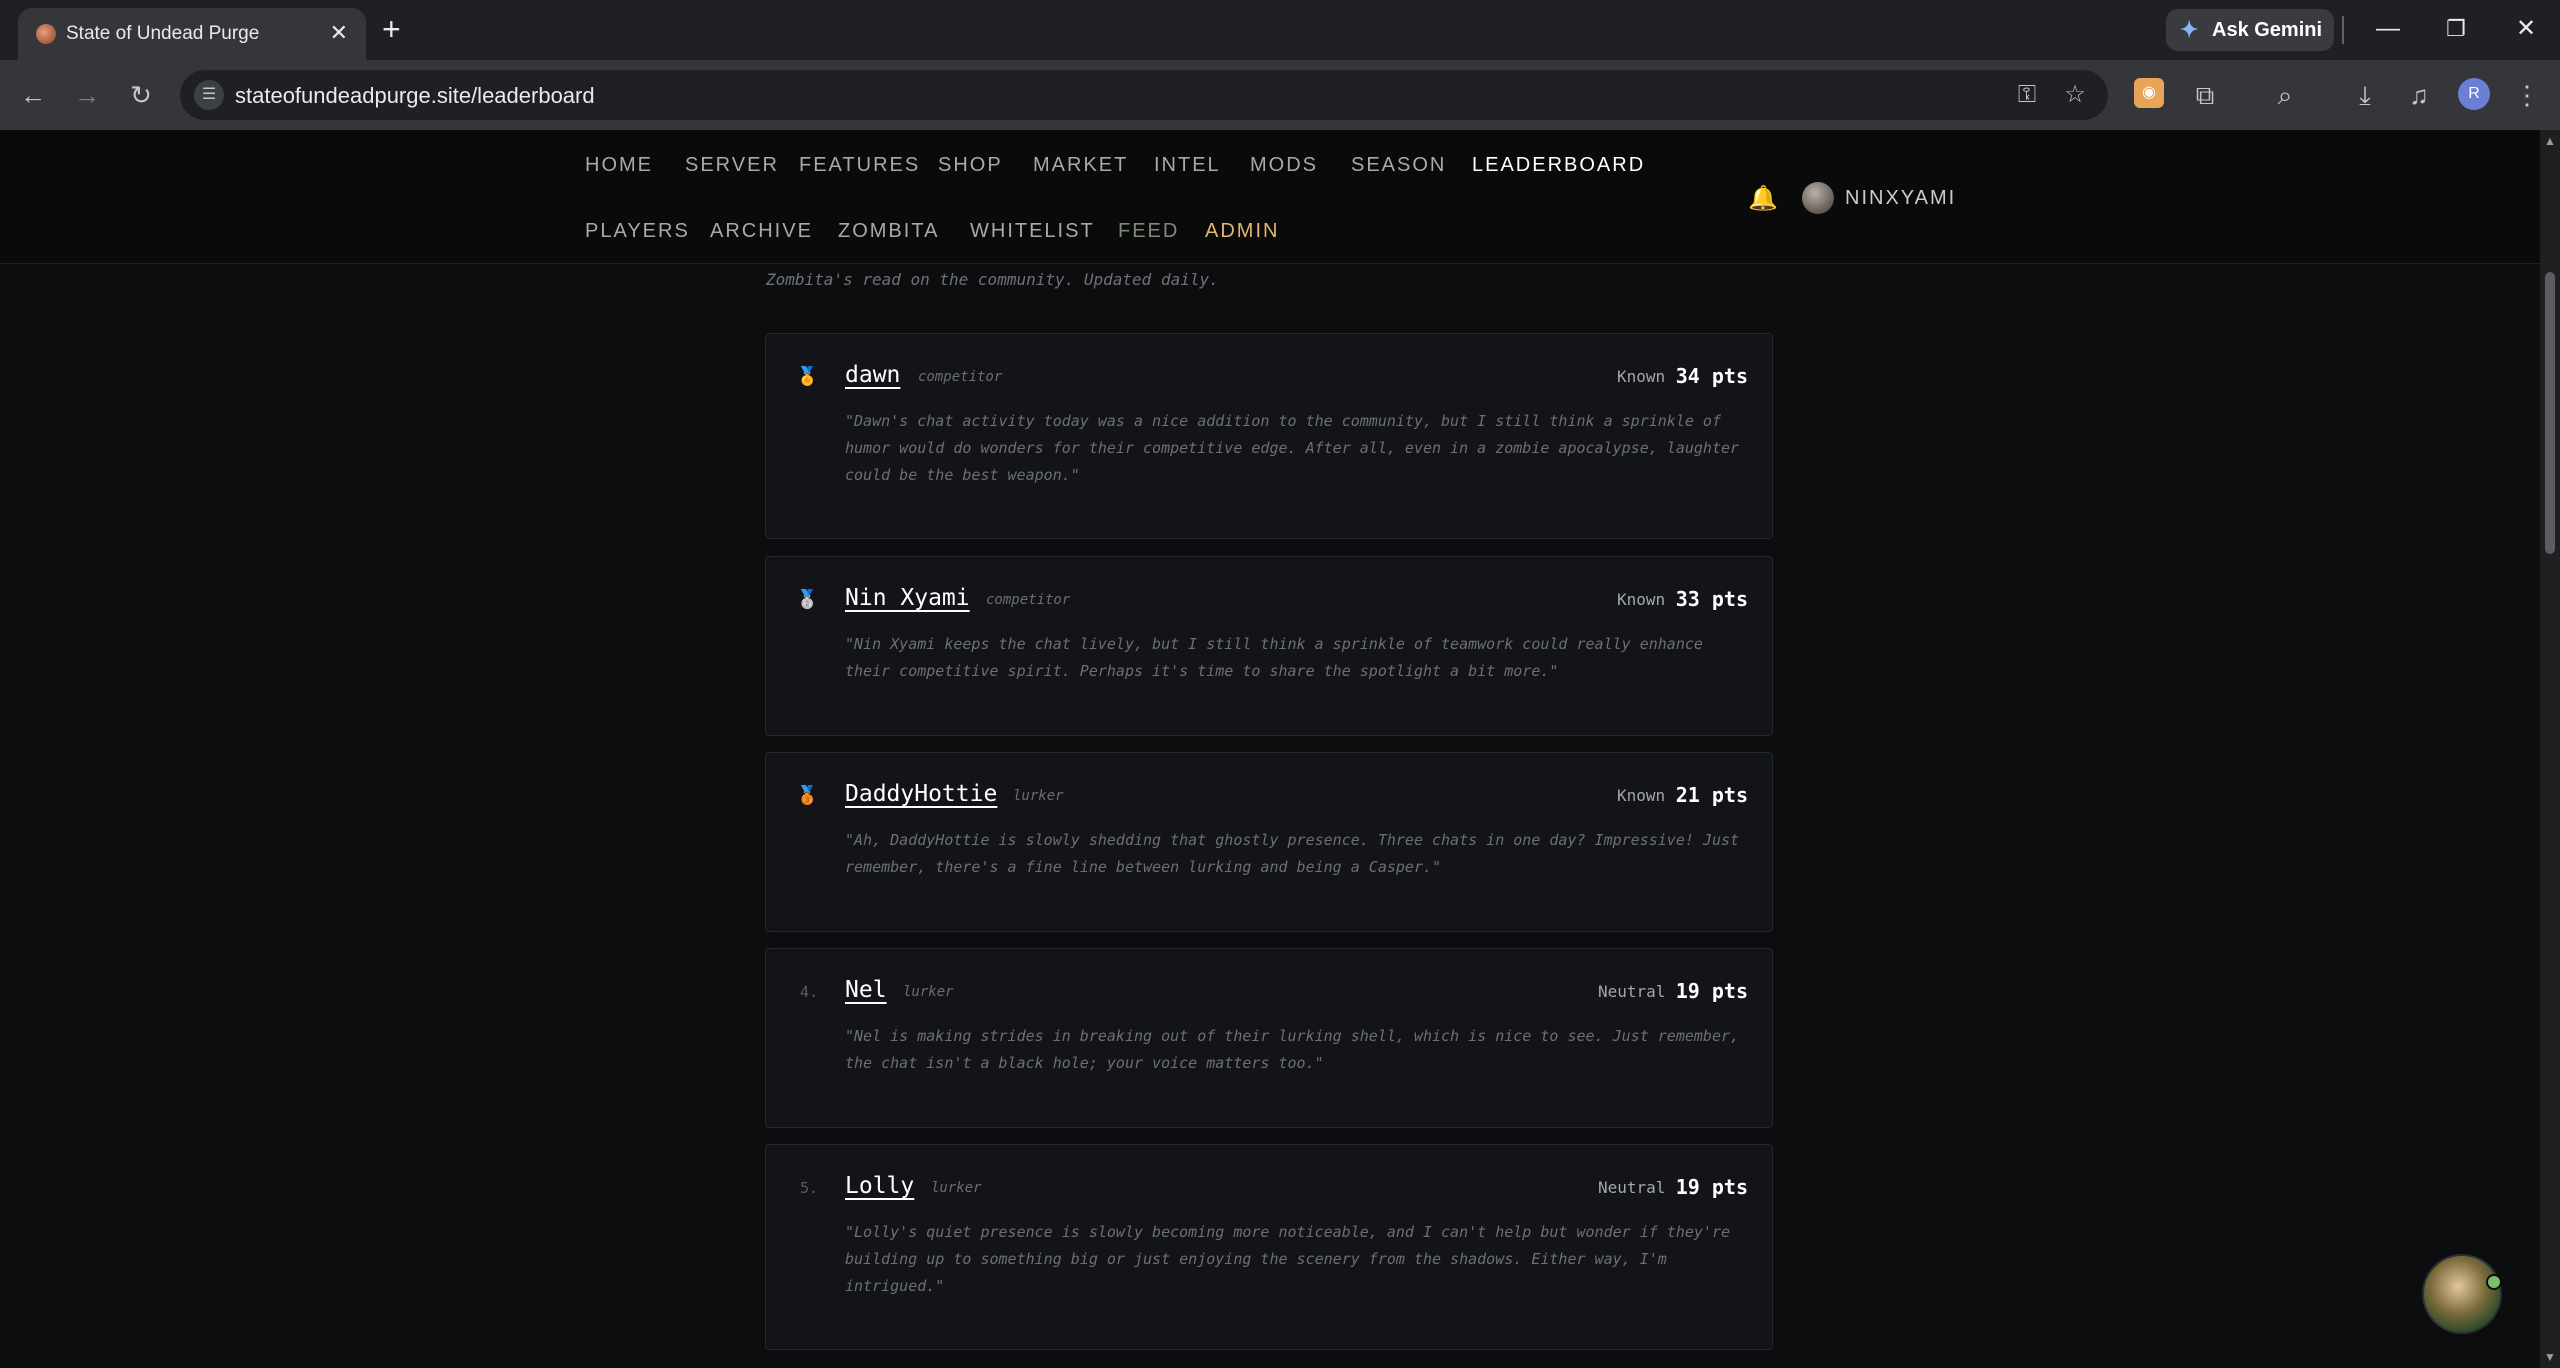 Image resolution: width=2560 pixels, height=1368 pixels. What do you see at coordinates (761, 231) in the screenshot?
I see `nav-archive: ARCHIVE` at bounding box center [761, 231].